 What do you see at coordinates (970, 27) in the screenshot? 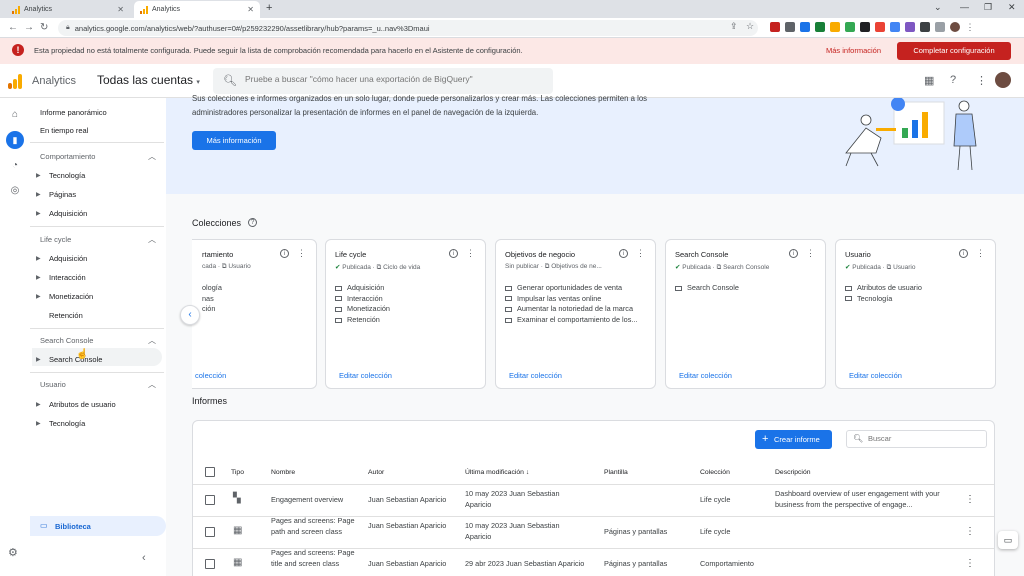
I see `browser-menu-icon: ⋮` at bounding box center [970, 27].